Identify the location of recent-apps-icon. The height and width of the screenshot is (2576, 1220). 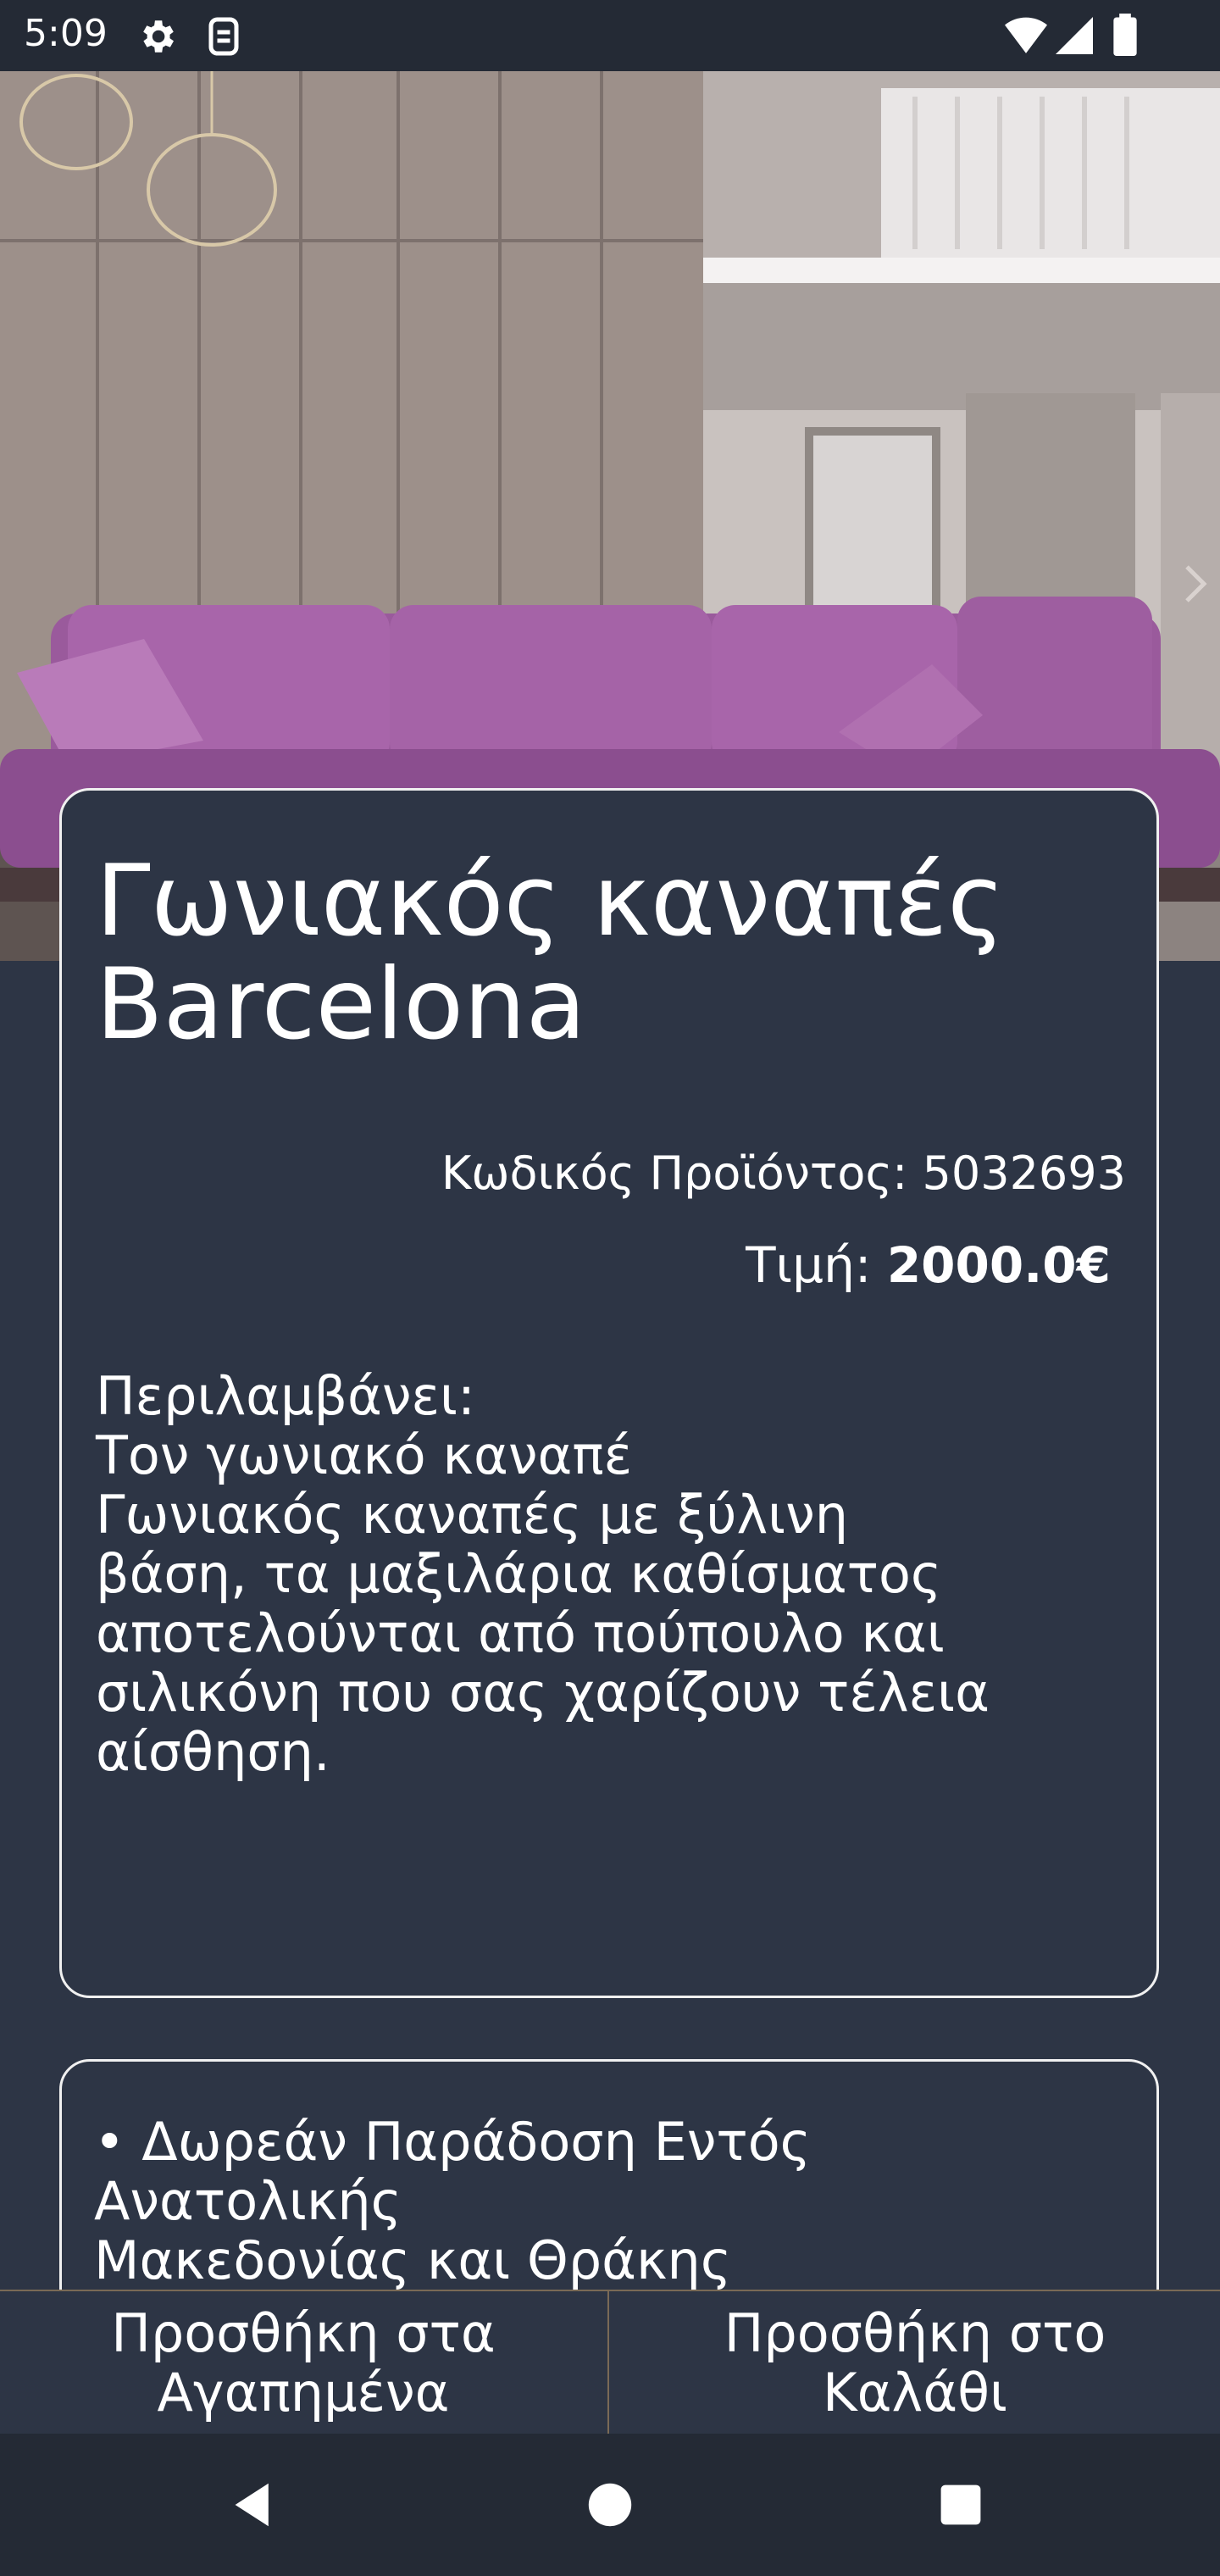
(961, 2505).